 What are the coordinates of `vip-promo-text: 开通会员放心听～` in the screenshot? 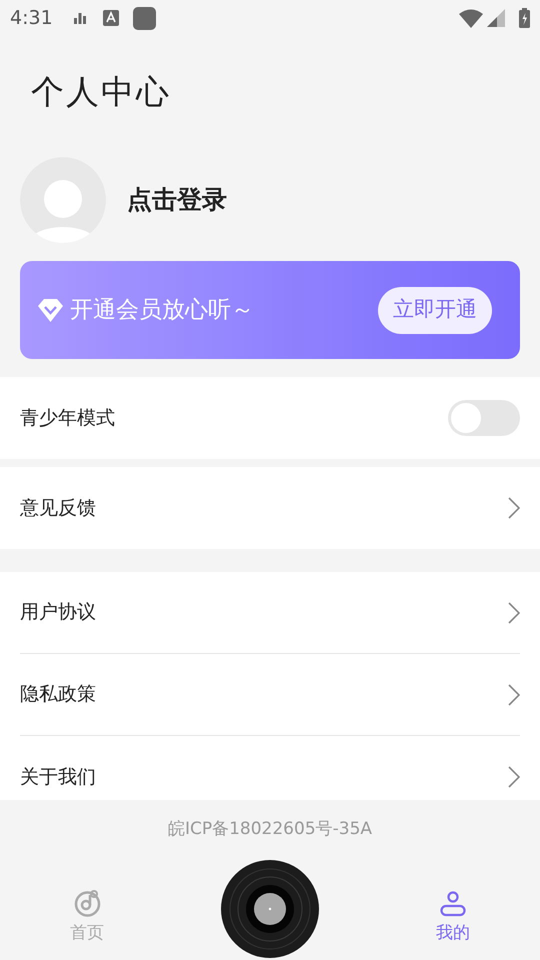 It's located at (162, 310).